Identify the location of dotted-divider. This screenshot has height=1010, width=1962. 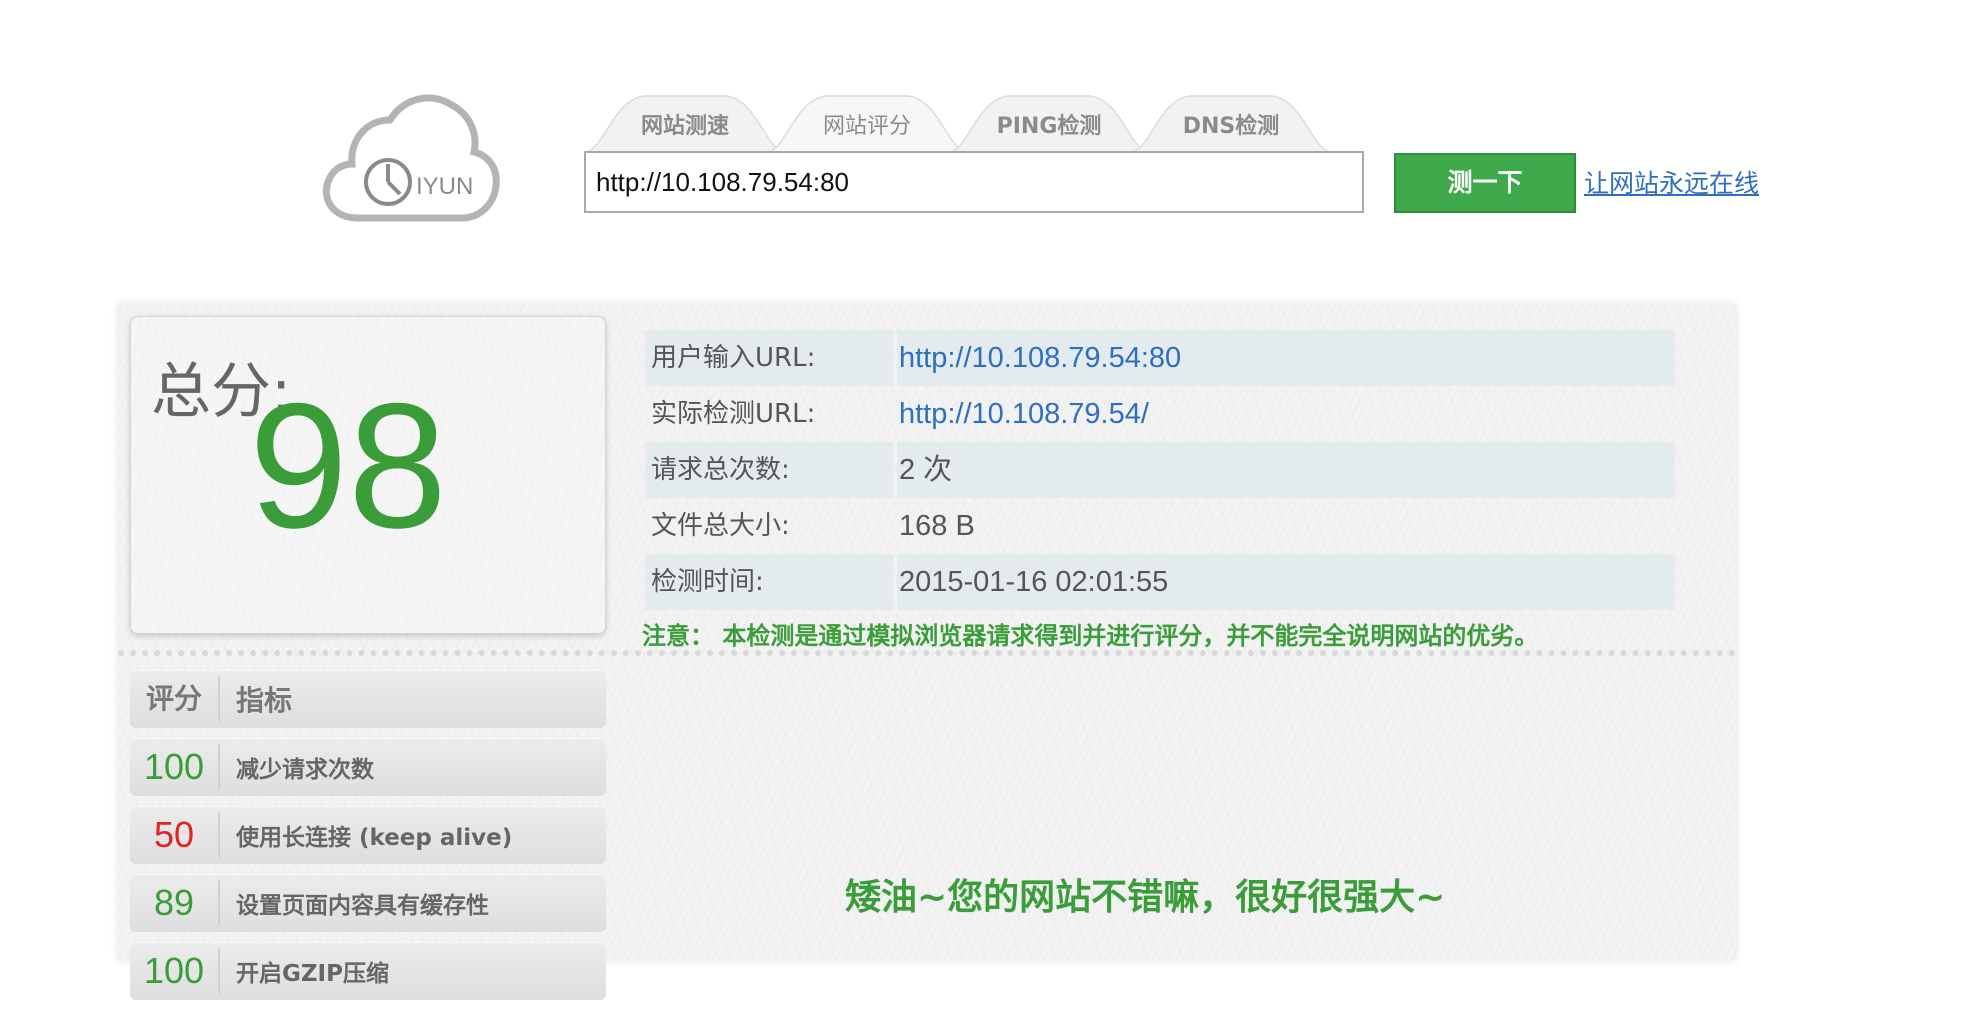
(927, 653).